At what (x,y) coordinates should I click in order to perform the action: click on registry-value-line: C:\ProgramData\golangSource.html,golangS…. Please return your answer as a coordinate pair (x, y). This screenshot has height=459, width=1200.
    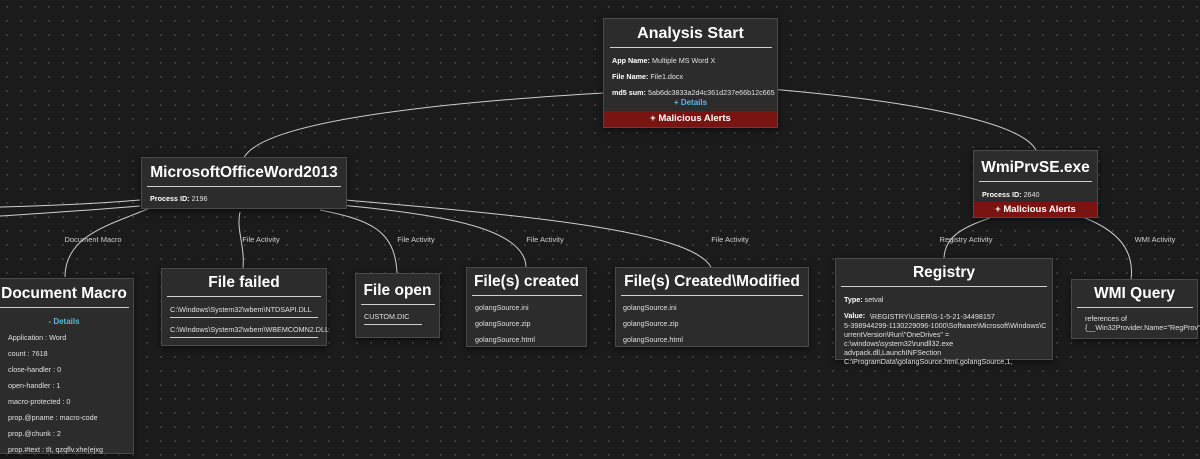
    Looking at the image, I should click on (928, 361).